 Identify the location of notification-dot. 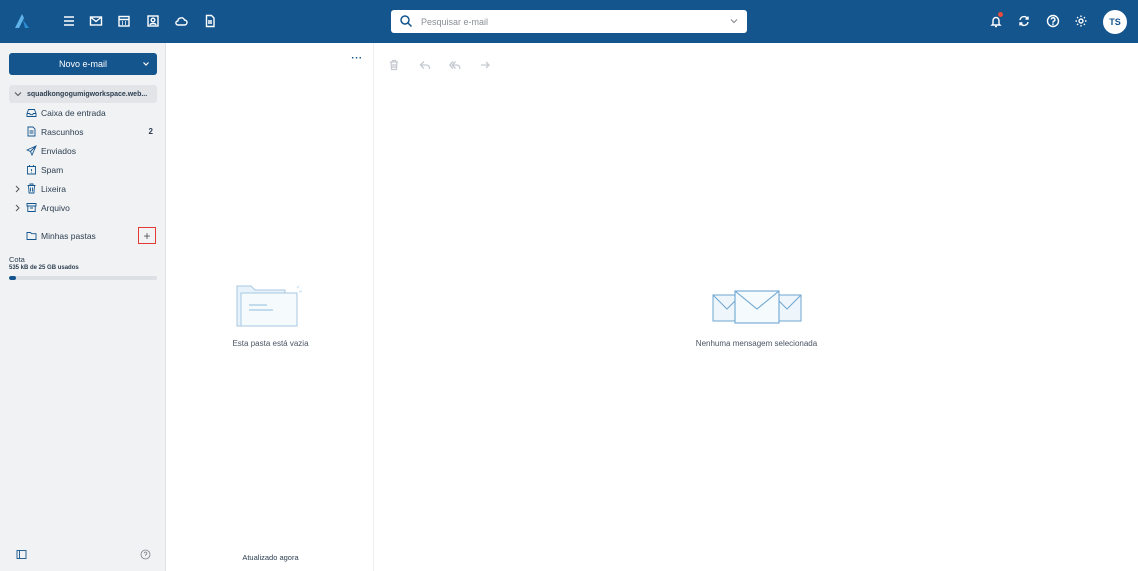
(1000, 14).